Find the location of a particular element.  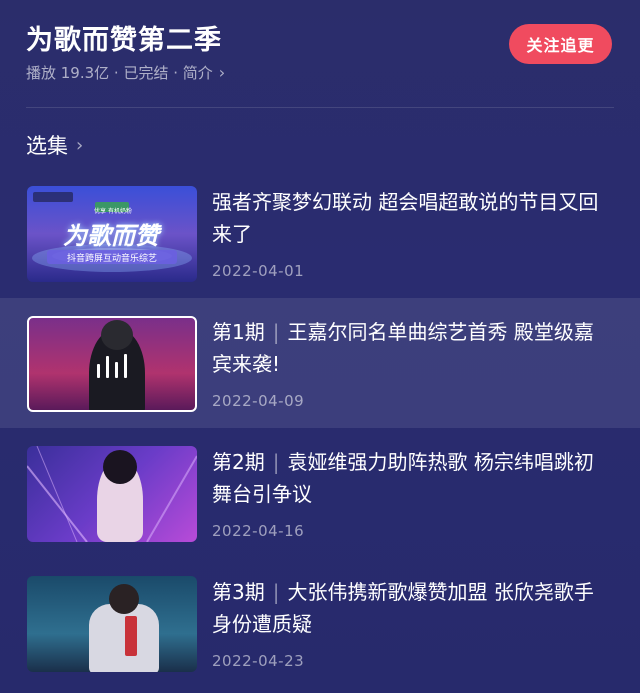

episode-title: 第1期 | 王嘉尔同名单曲综艺首秀 殿堂级嘉宾来袭! is located at coordinates (406, 348).